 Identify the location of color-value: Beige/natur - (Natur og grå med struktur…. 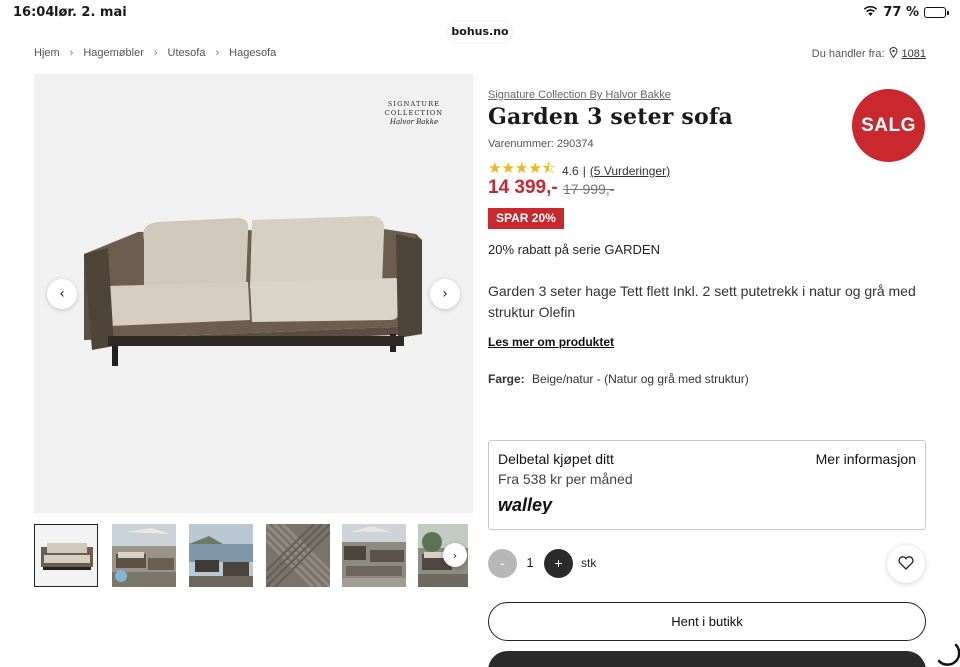
(640, 379).